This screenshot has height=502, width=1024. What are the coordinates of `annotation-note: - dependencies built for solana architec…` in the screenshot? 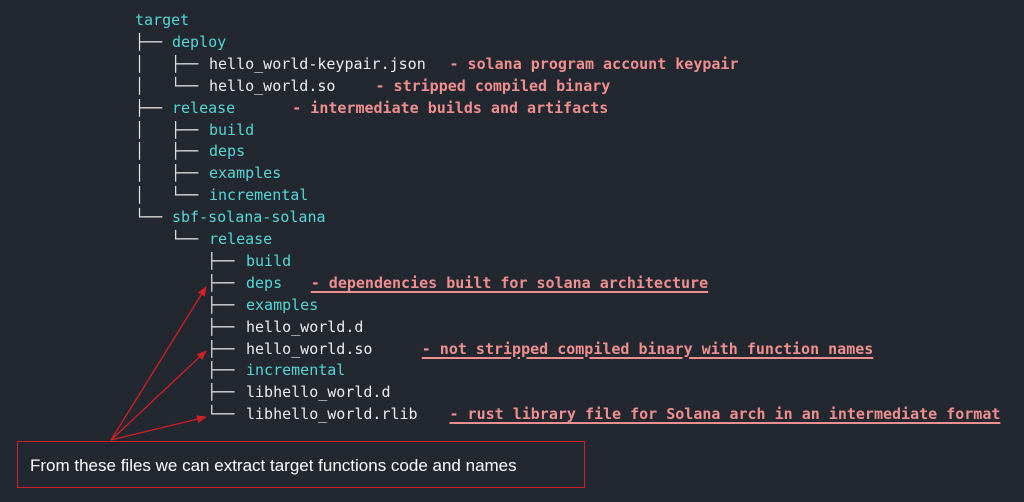 It's located at (509, 282).